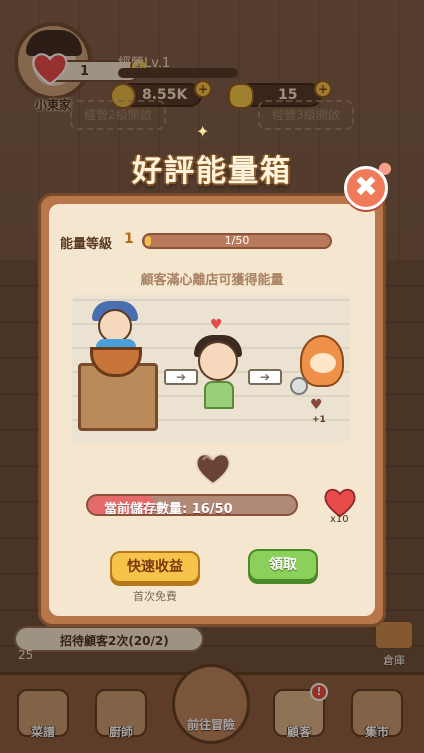 Image resolution: width=424 pixels, height=753 pixels. I want to click on energy-level-value: 1, so click(129, 239).